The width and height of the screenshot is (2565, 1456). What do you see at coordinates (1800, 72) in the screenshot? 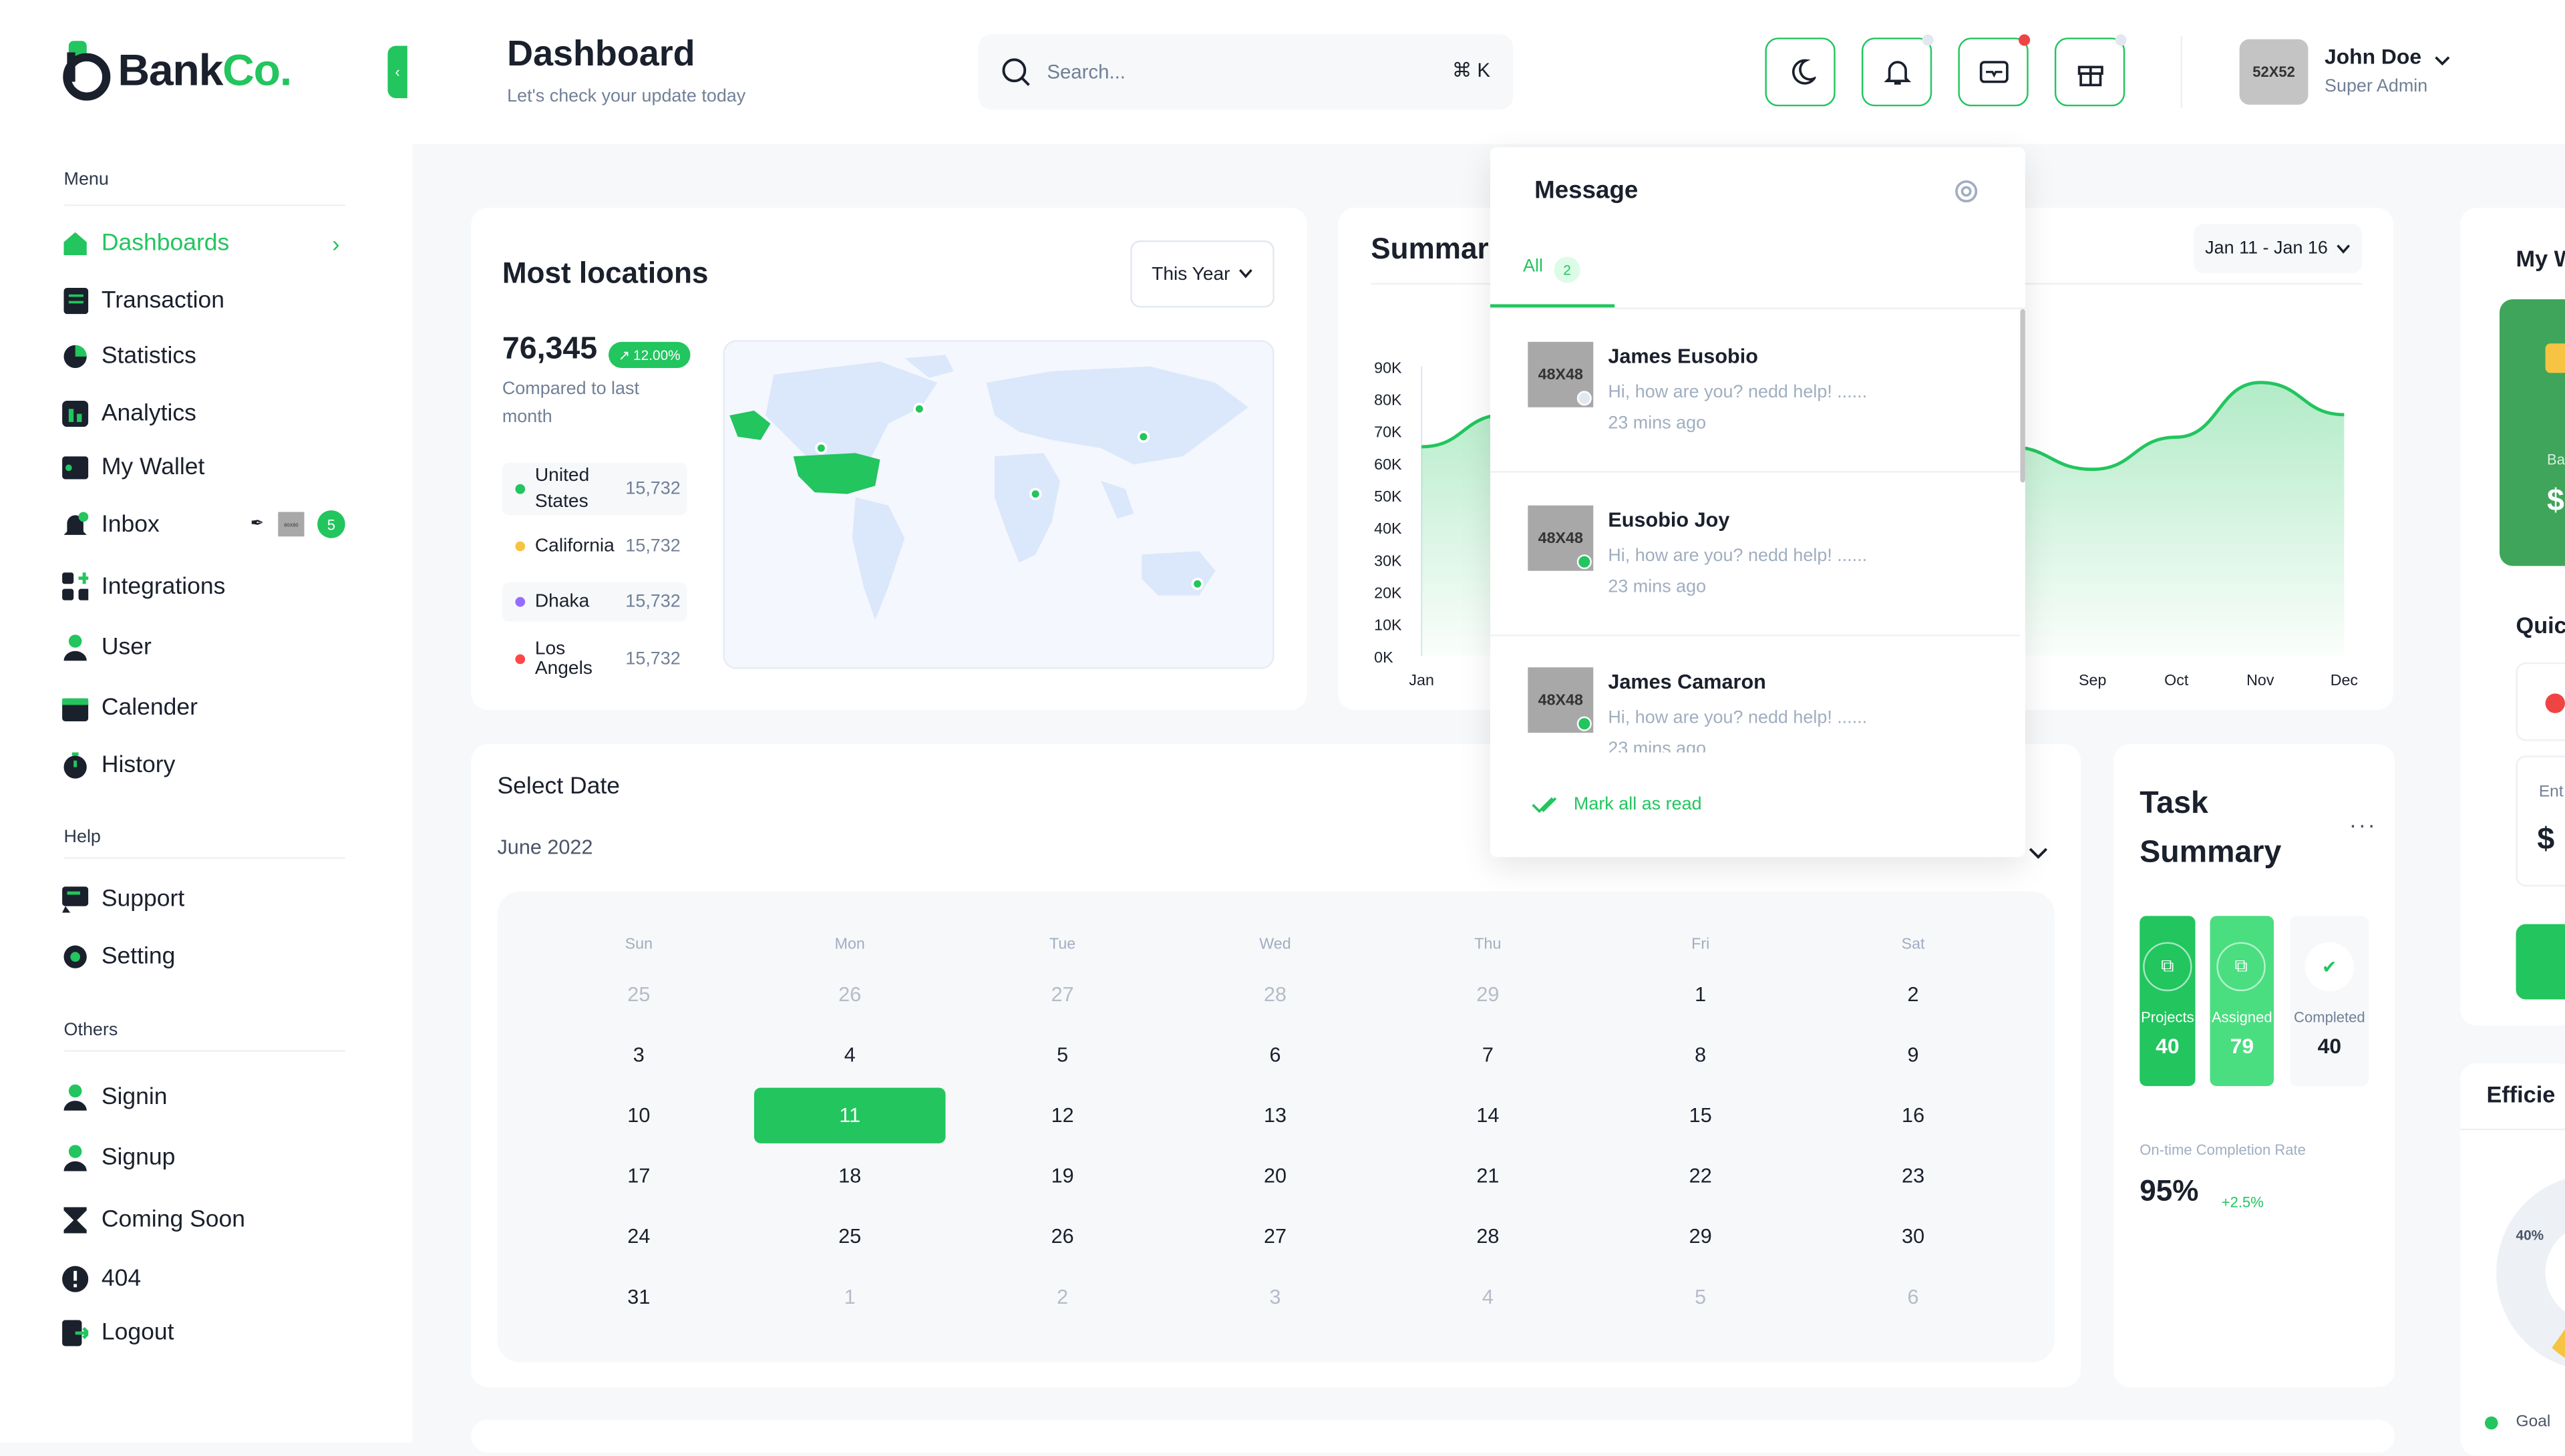
I see `theme-toggle-button` at bounding box center [1800, 72].